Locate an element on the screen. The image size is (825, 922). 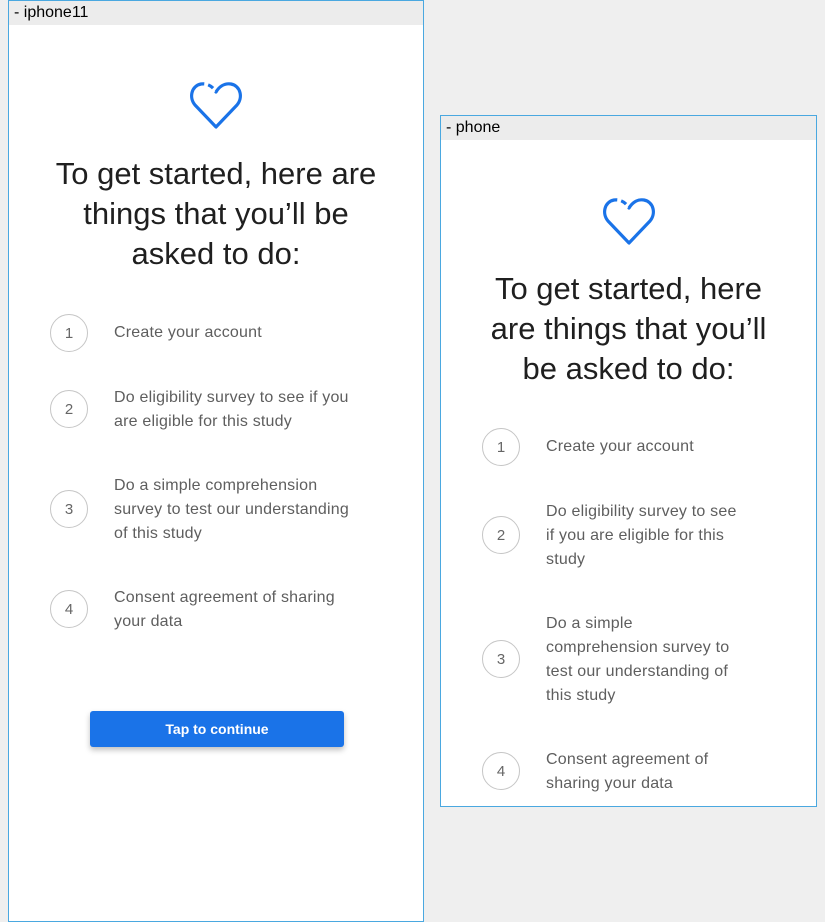
step-line: survey to test our understanding is located at coordinates (231, 509).